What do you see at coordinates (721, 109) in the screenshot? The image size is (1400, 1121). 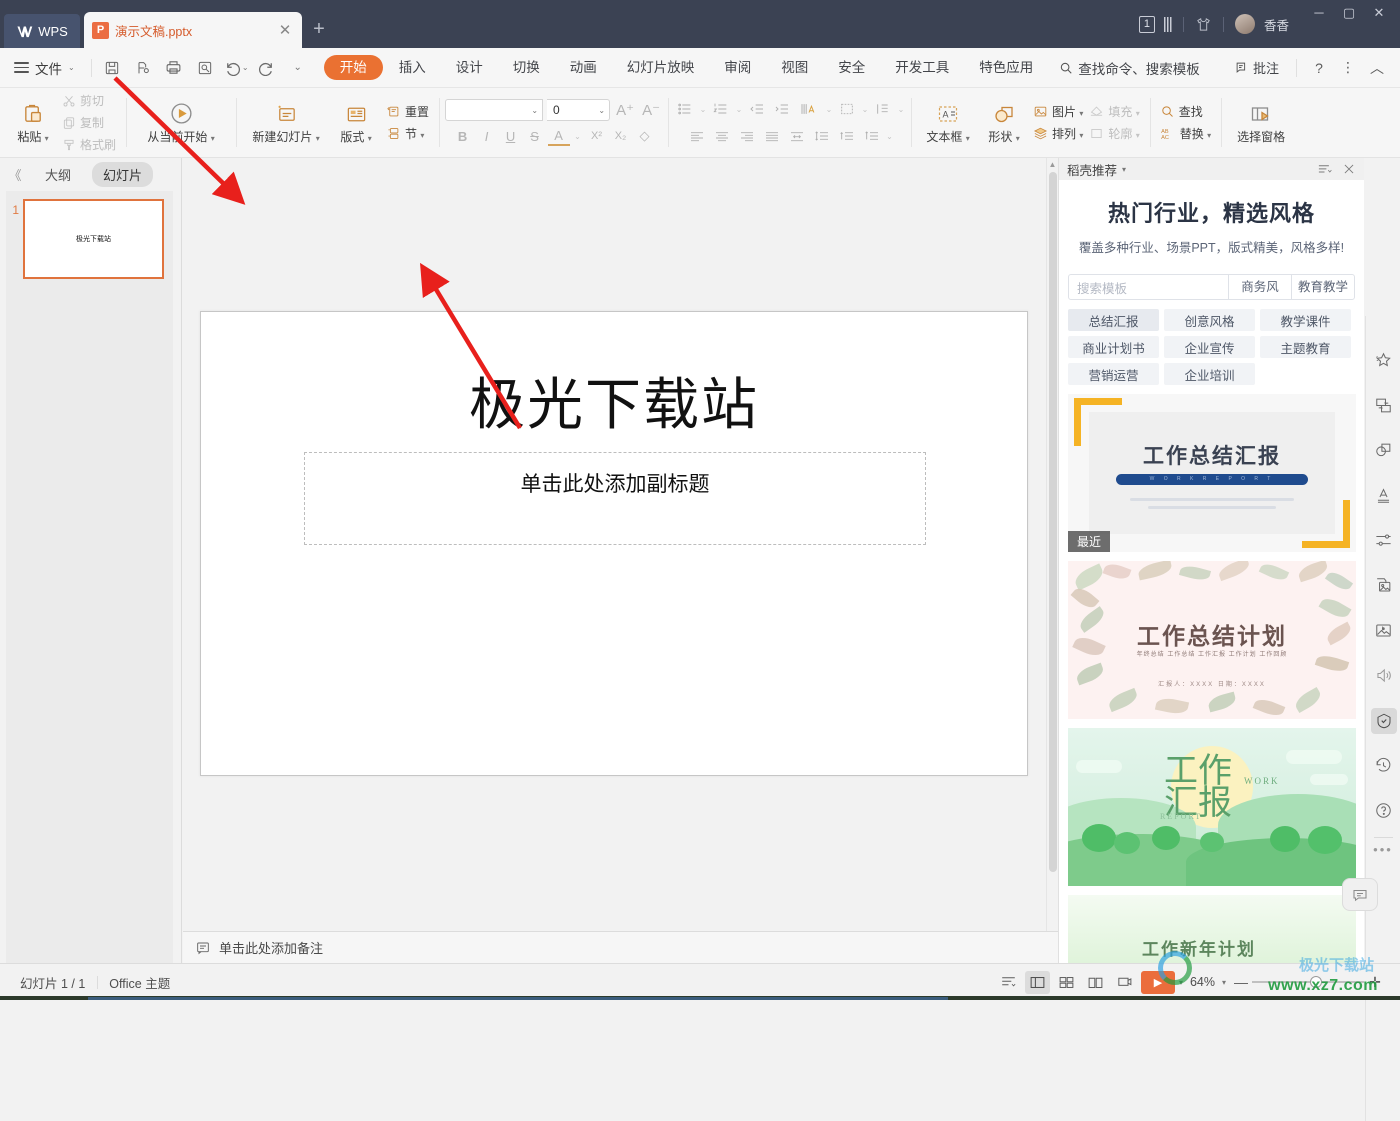 I see `numbered-list-button` at bounding box center [721, 109].